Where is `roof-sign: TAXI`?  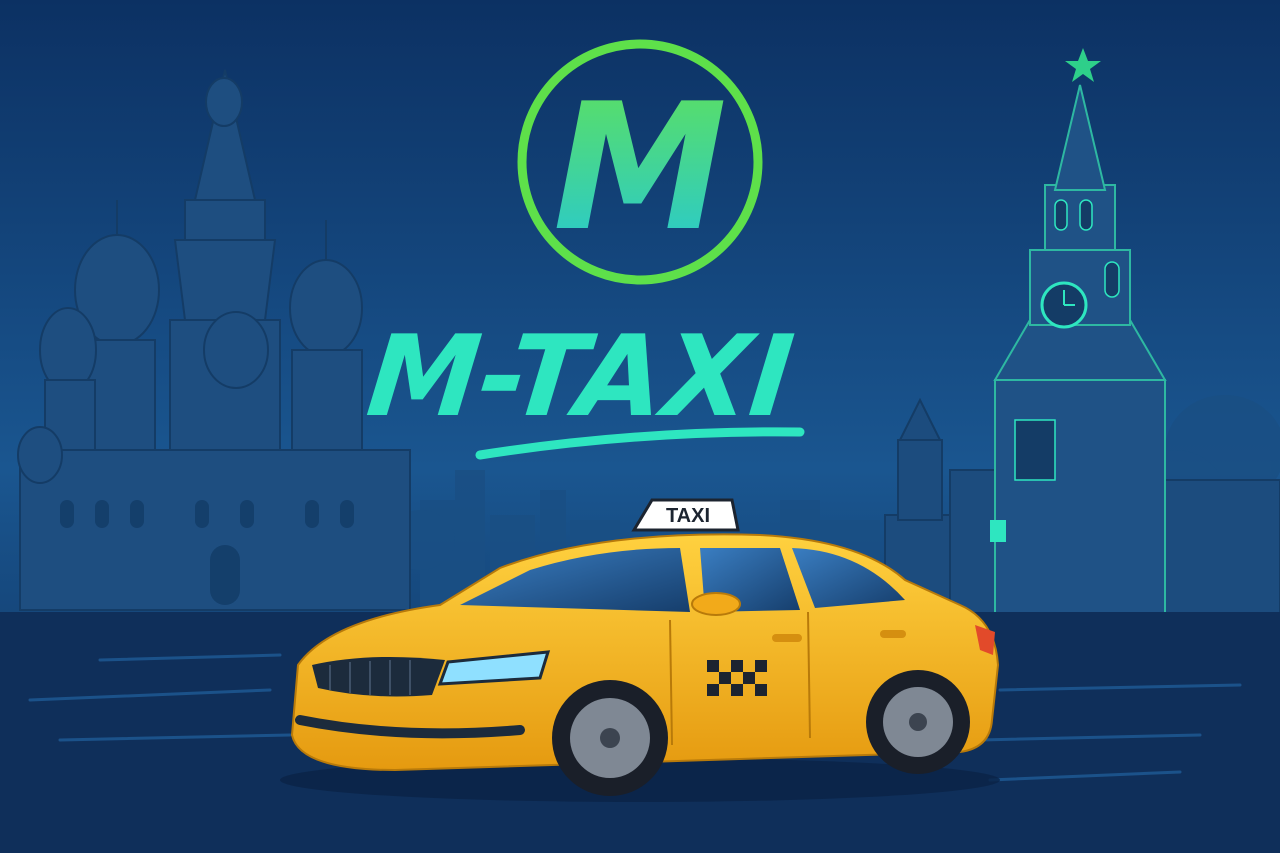
roof-sign: TAXI is located at coordinates (685, 515).